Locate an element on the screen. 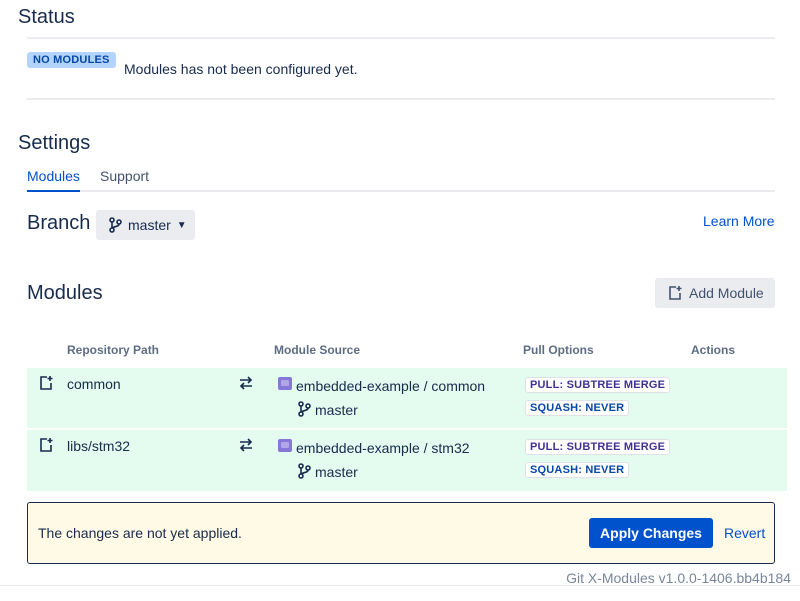 The height and width of the screenshot is (601, 800). repository-path: libs/stm32 is located at coordinates (99, 446).